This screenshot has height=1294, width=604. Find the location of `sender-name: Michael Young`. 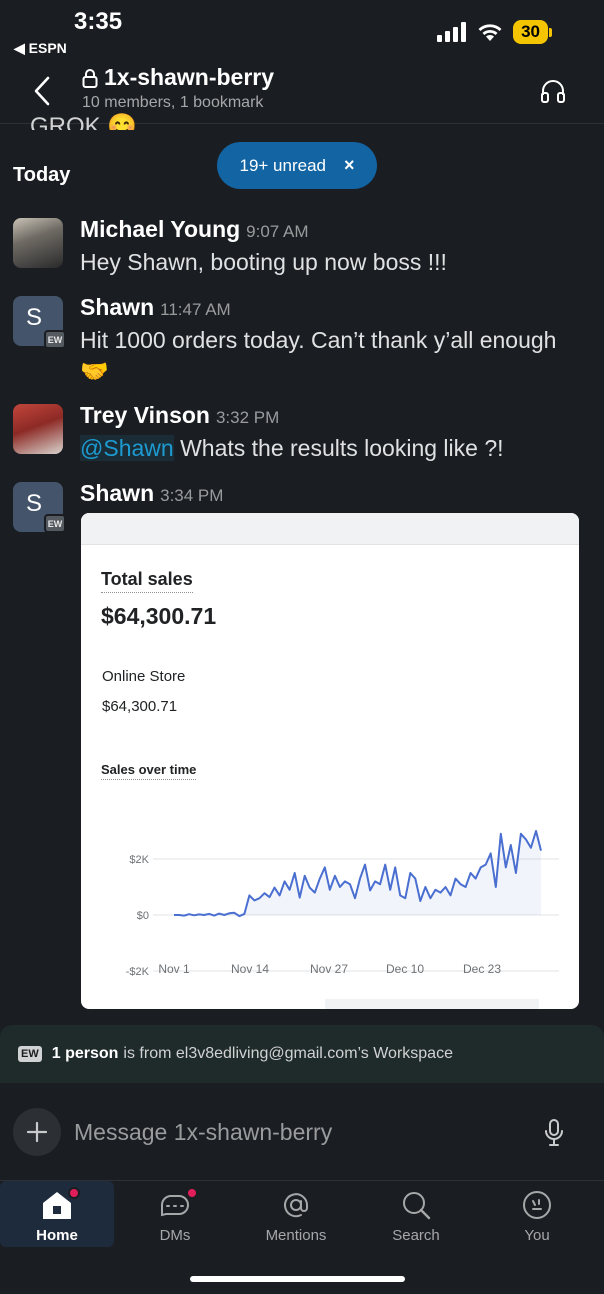

sender-name: Michael Young is located at coordinates (160, 229).